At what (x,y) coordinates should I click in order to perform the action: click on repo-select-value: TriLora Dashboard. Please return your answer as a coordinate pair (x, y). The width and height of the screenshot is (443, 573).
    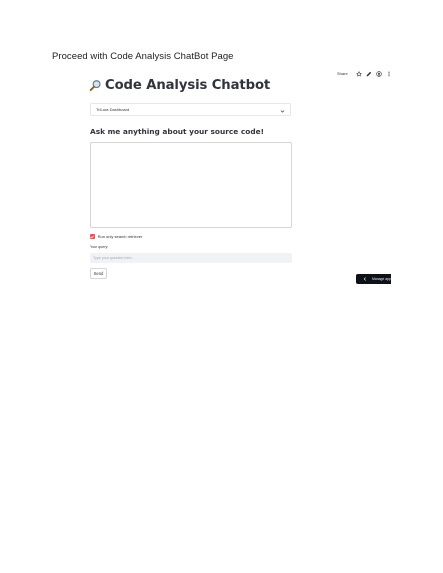
    Looking at the image, I should click on (113, 109).